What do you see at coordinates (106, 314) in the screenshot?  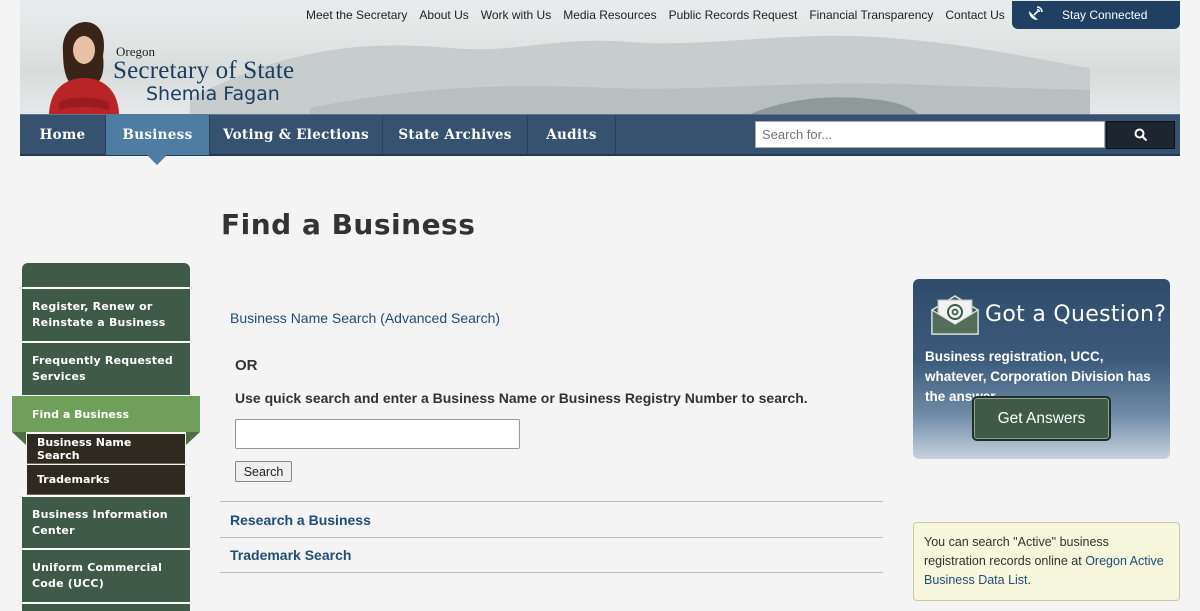 I see `sidebar-item-register: Register, Renew or Reinstate a Business` at bounding box center [106, 314].